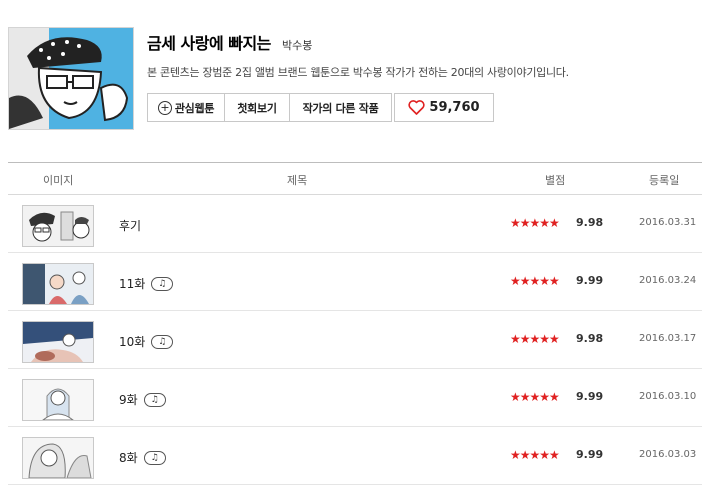  I want to click on table-header: 이미지 제목 별점 등록일, so click(355, 178).